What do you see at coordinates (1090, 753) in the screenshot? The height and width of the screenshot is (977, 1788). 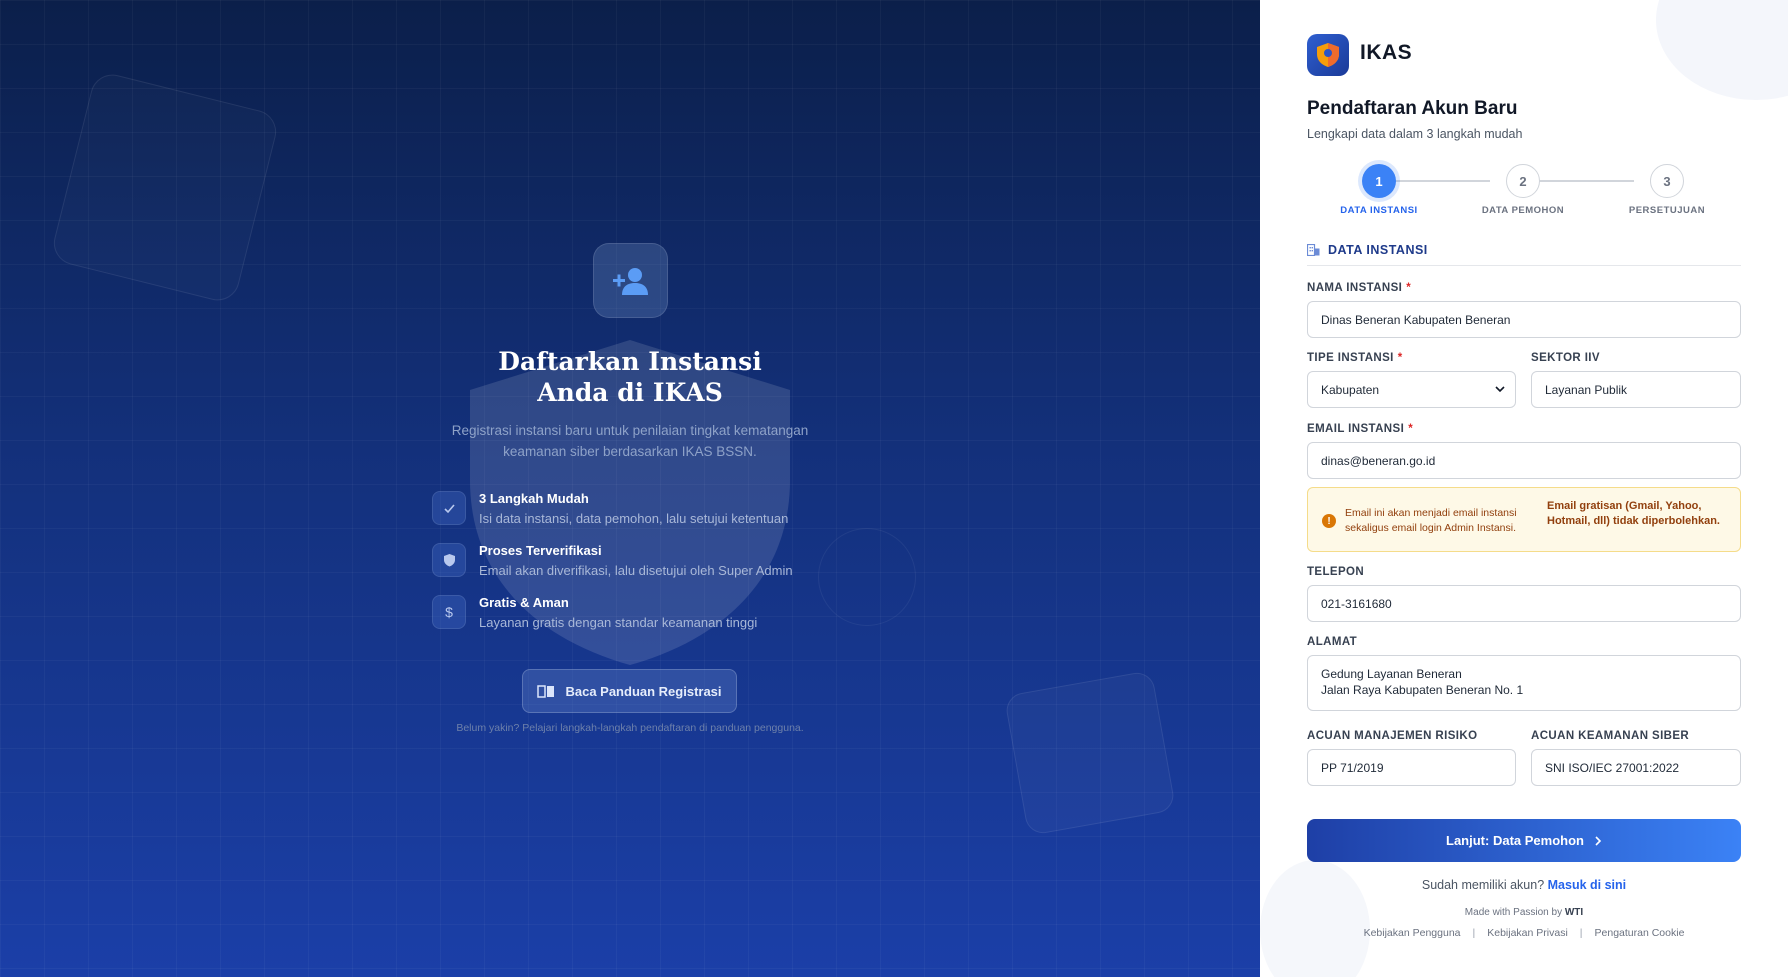 I see `decorative-square` at bounding box center [1090, 753].